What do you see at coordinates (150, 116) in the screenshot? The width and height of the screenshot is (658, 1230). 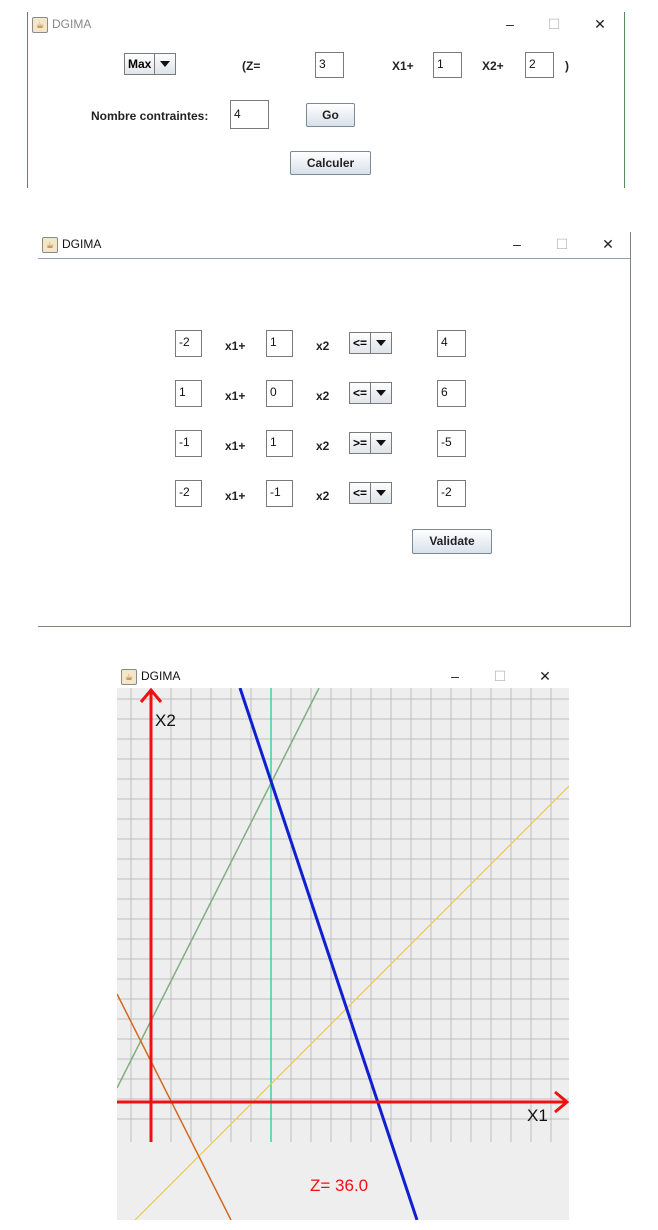 I see `constraints-count-label: Nombre contraintes:` at bounding box center [150, 116].